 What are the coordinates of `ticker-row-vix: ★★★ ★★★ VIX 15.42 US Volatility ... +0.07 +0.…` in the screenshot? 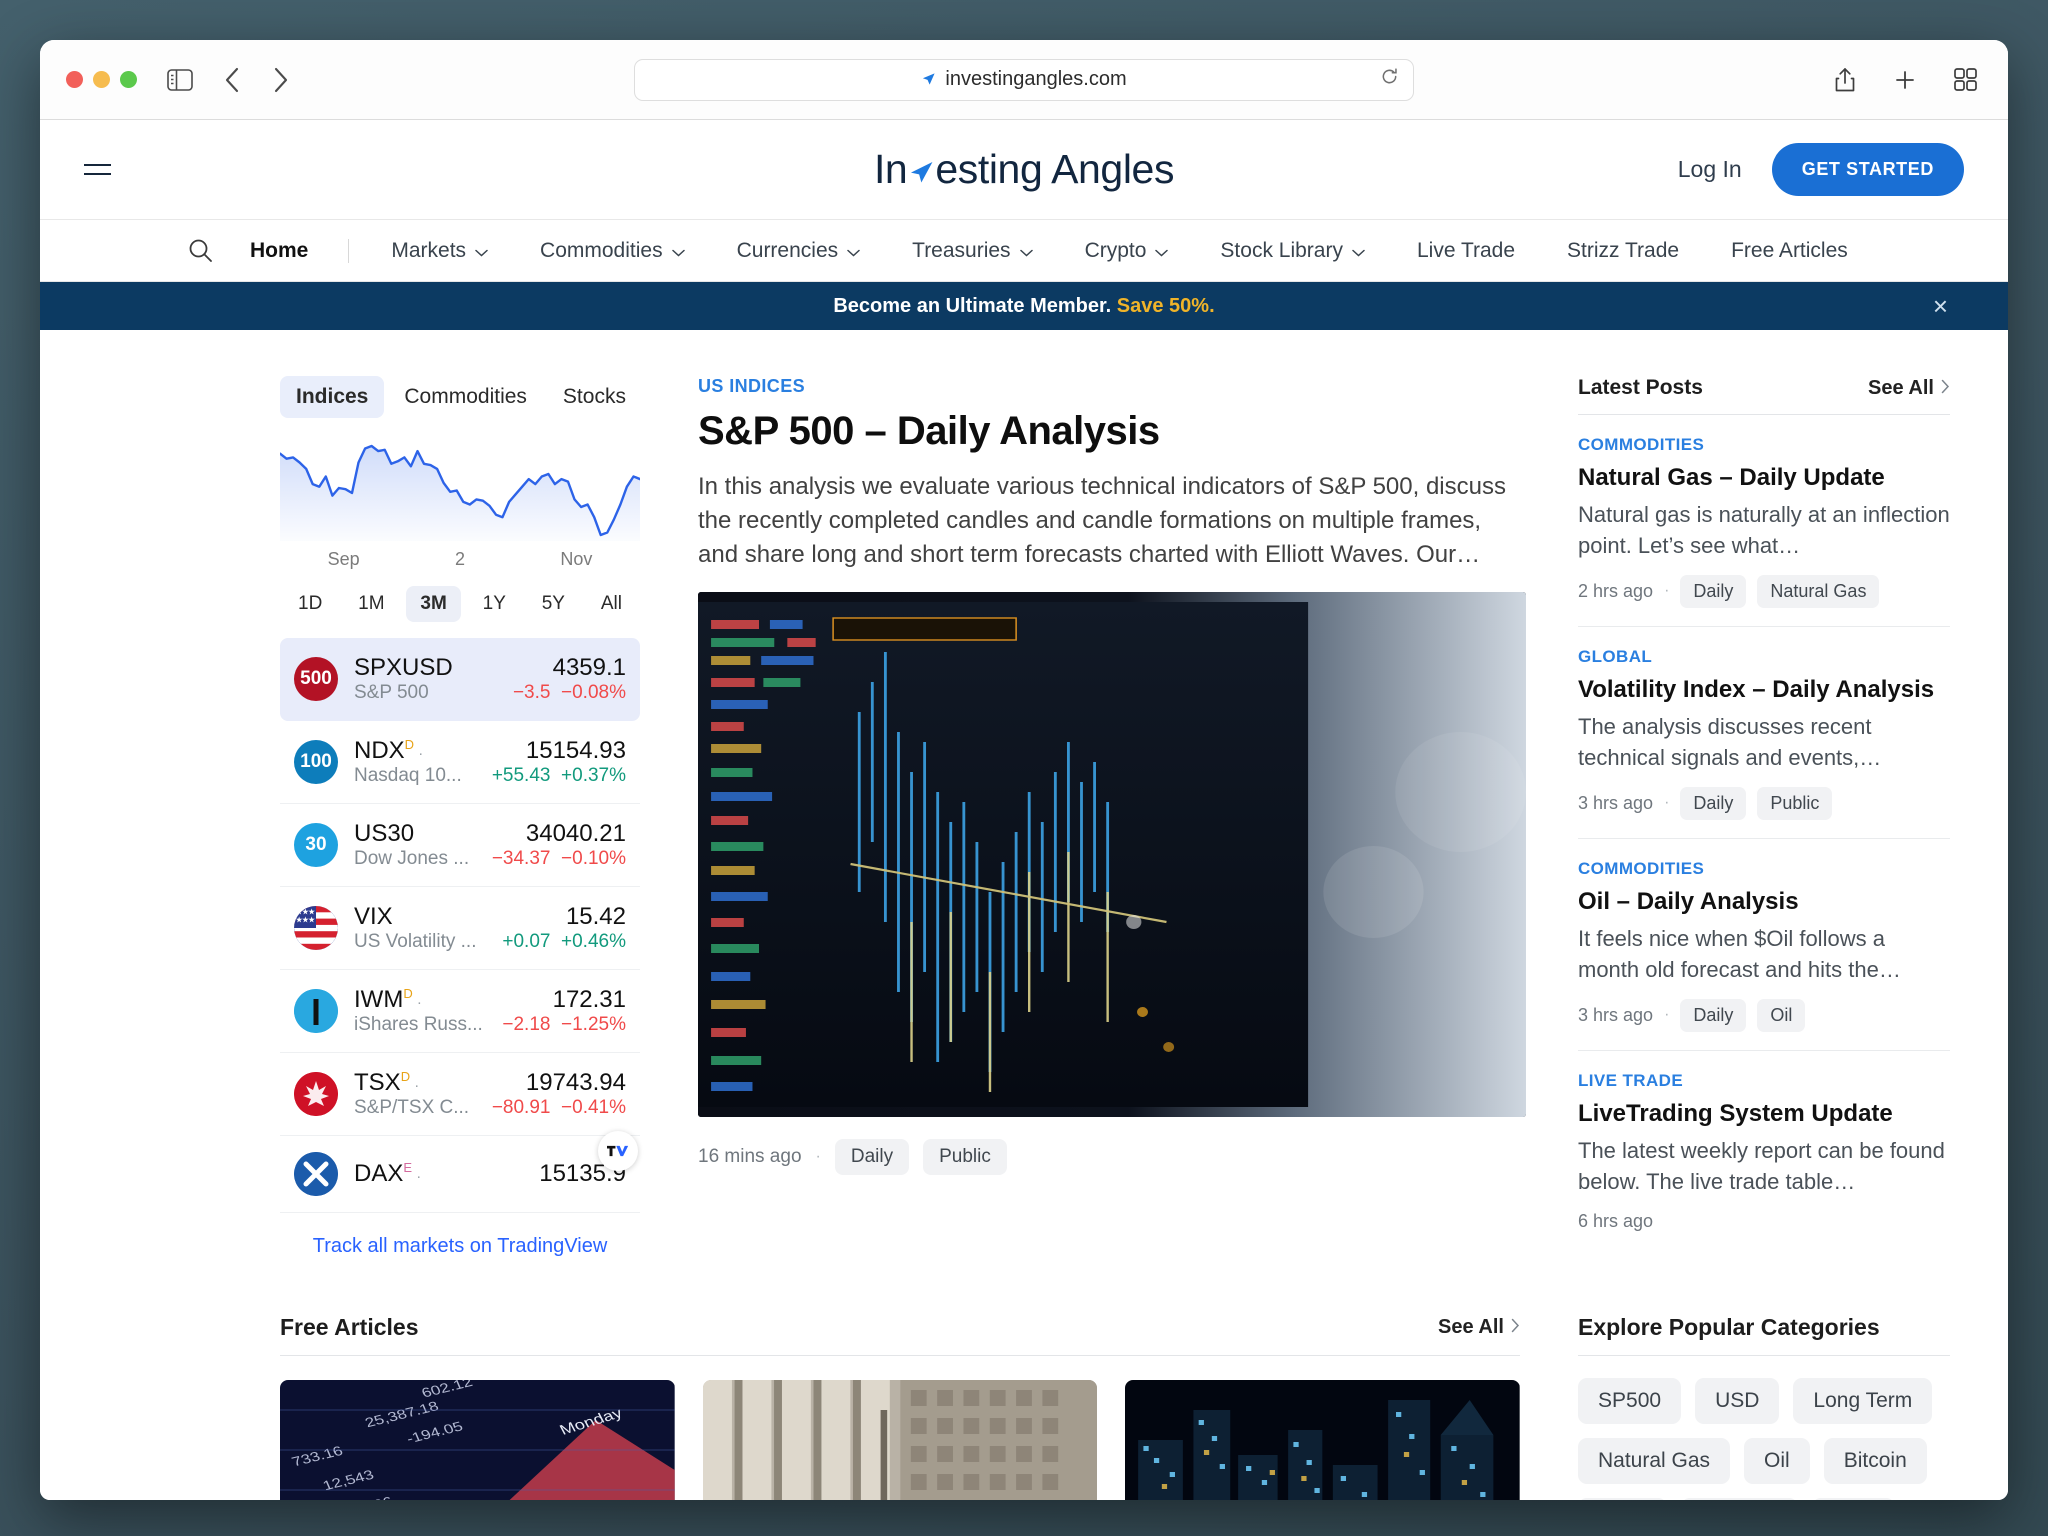 It's located at (460, 928).